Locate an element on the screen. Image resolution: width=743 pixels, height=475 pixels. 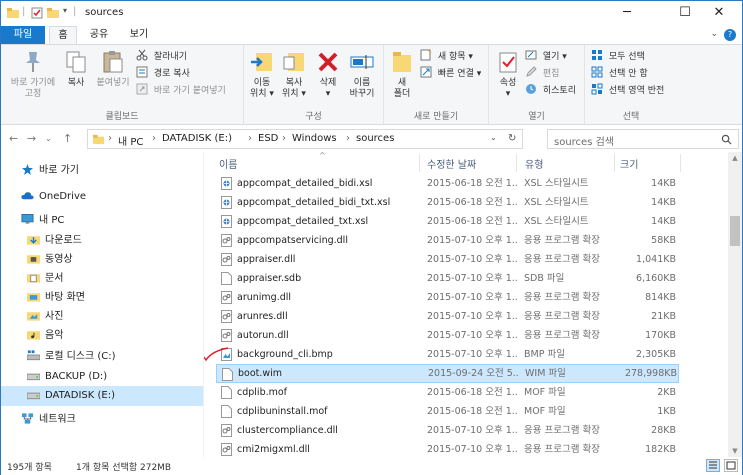
file-type: 응용 프로그램 확장 is located at coordinates (562, 449).